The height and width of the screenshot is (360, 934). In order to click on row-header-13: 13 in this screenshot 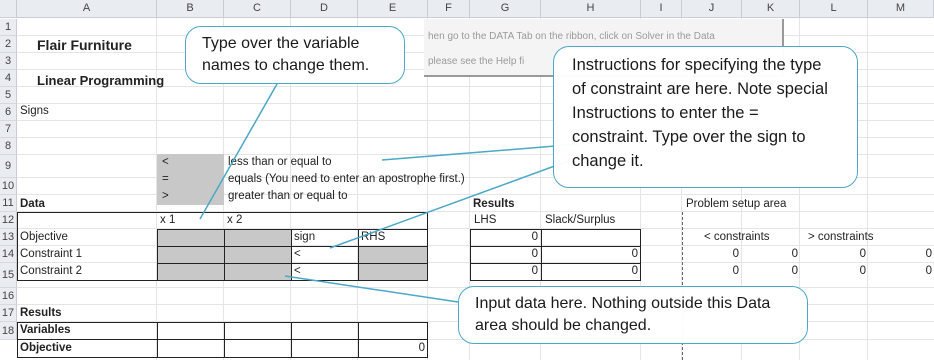, I will do `click(8, 237)`.